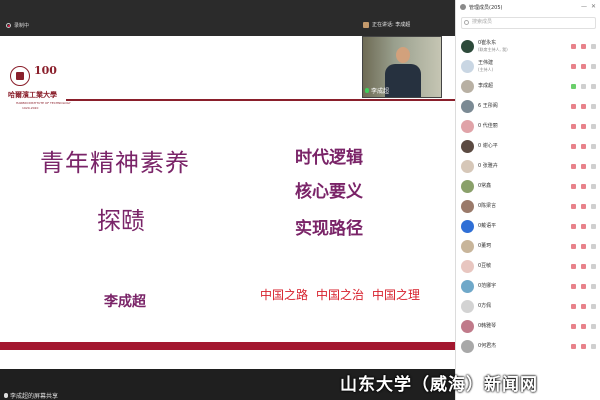  What do you see at coordinates (329, 192) in the screenshot?
I see `keyword-2: 核心要义` at bounding box center [329, 192].